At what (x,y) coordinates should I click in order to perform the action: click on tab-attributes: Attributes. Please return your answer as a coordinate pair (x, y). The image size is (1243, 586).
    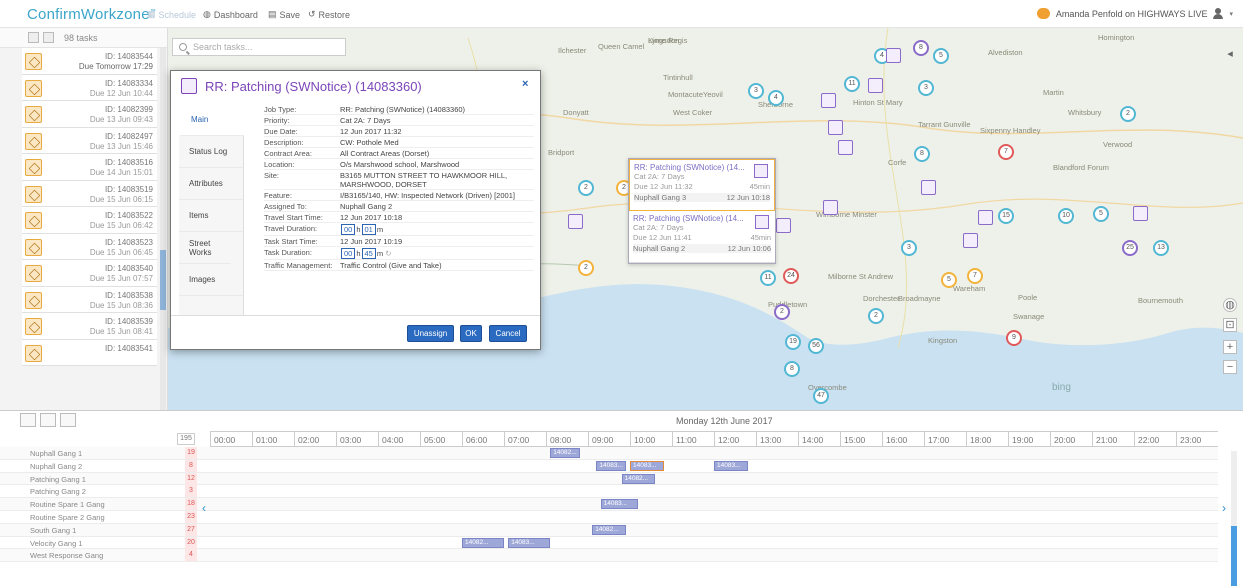
    Looking at the image, I should click on (211, 184).